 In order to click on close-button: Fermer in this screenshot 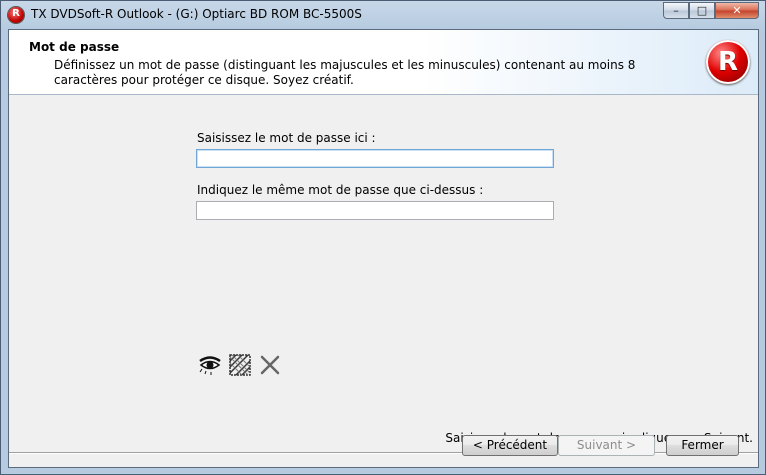, I will do `click(702, 445)`.